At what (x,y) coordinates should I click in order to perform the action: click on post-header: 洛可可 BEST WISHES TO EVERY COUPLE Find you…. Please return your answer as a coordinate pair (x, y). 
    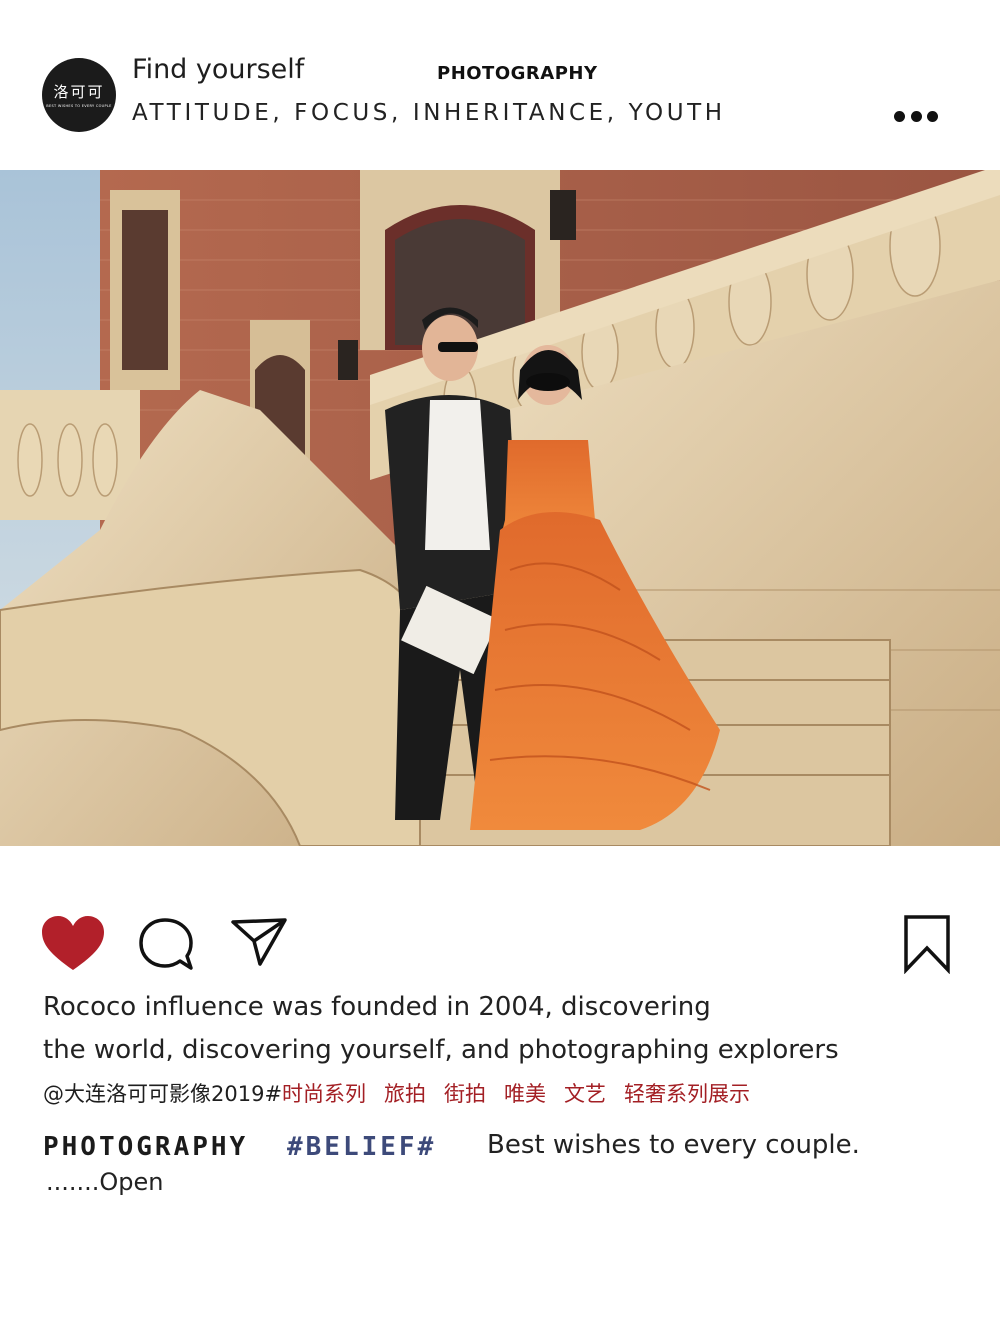
    Looking at the image, I should click on (500, 85).